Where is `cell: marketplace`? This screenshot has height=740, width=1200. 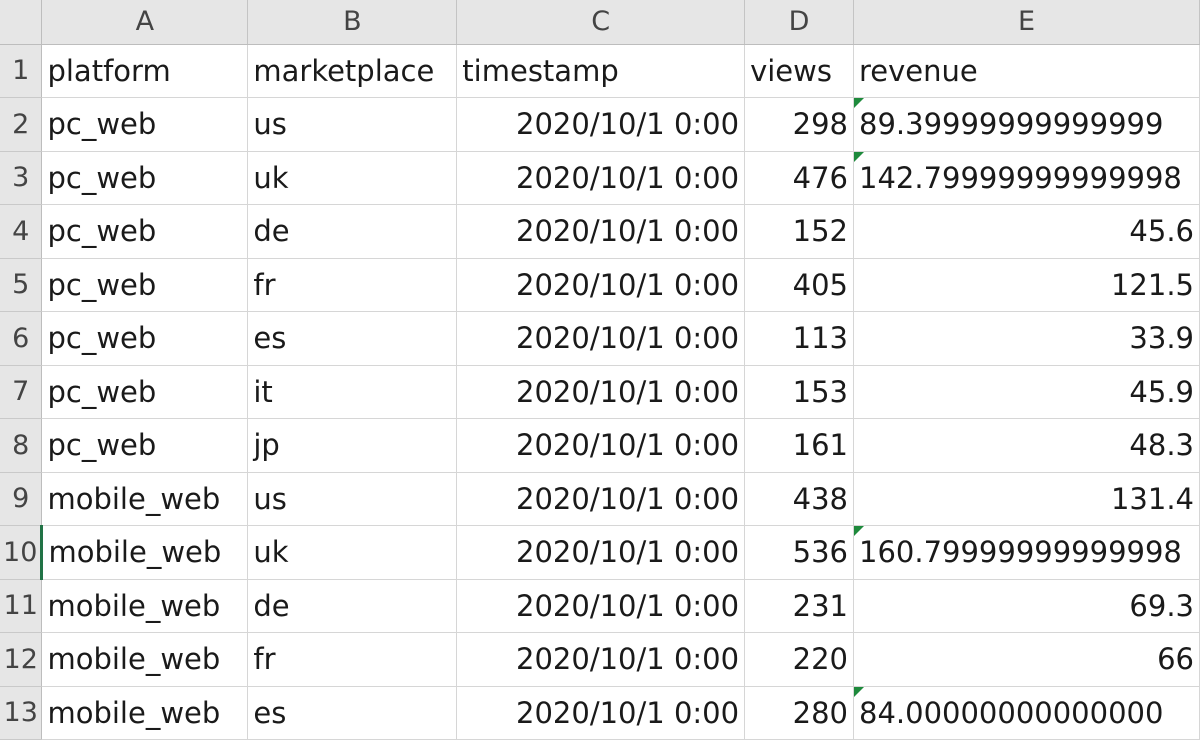 cell: marketplace is located at coordinates (352, 71).